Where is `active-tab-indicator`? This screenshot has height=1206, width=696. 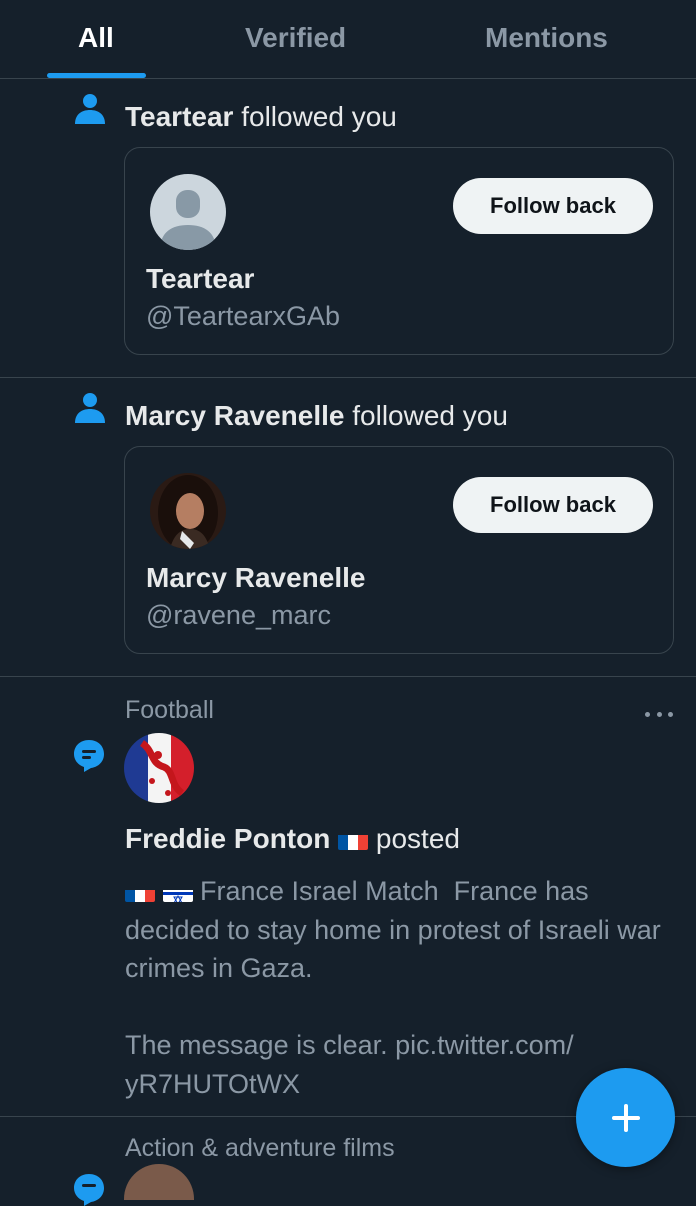 active-tab-indicator is located at coordinates (96, 75).